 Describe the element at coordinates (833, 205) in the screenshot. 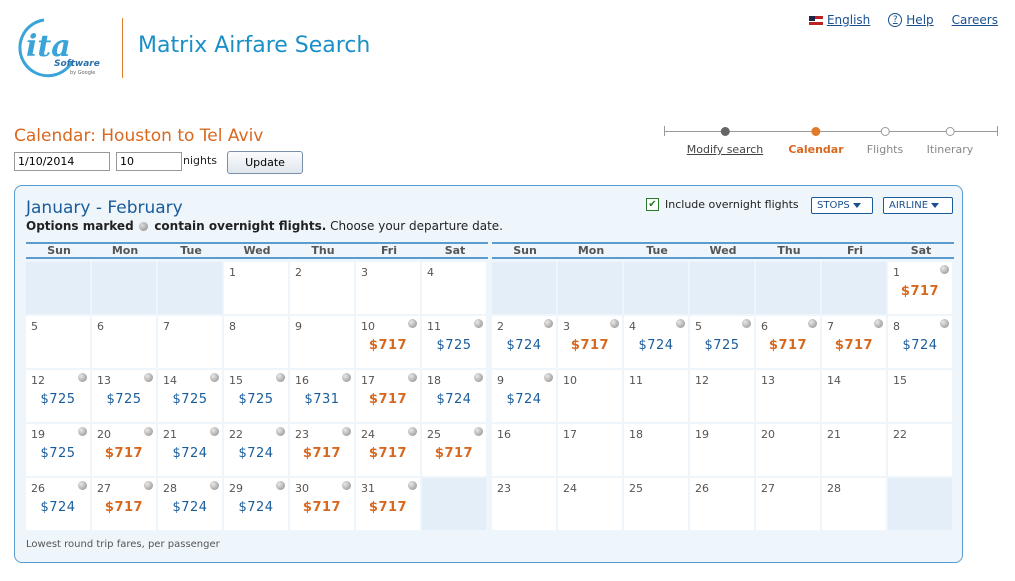

I see `stops-label: STOPS` at that location.